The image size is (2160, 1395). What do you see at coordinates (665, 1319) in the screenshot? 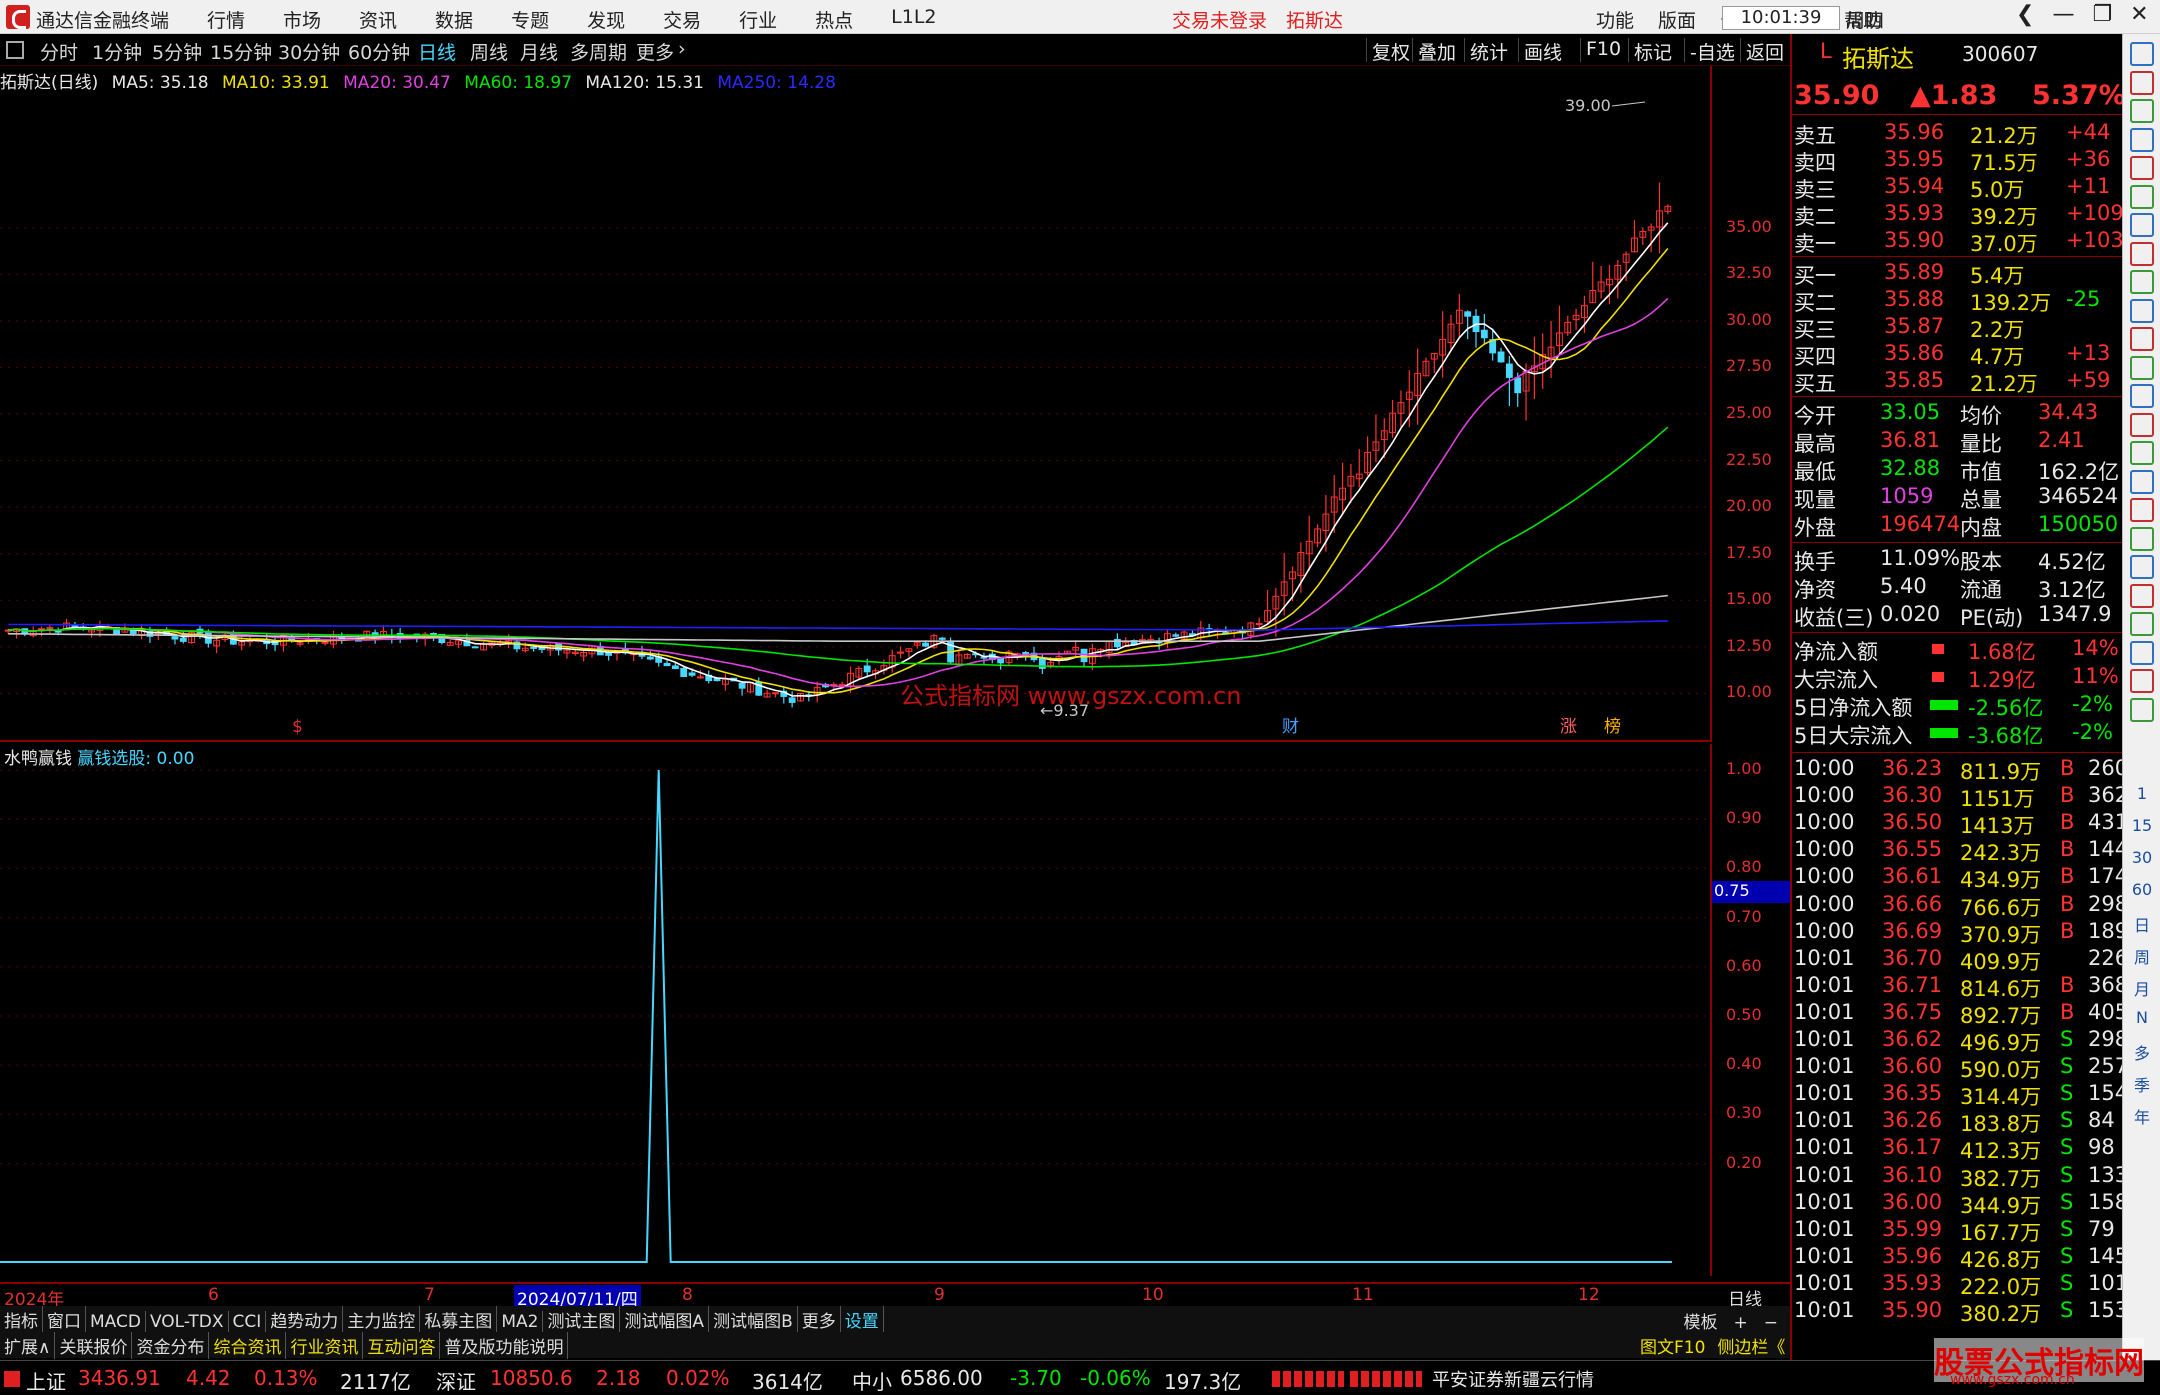
I see `indicator-tab: 测试幅图A` at bounding box center [665, 1319].